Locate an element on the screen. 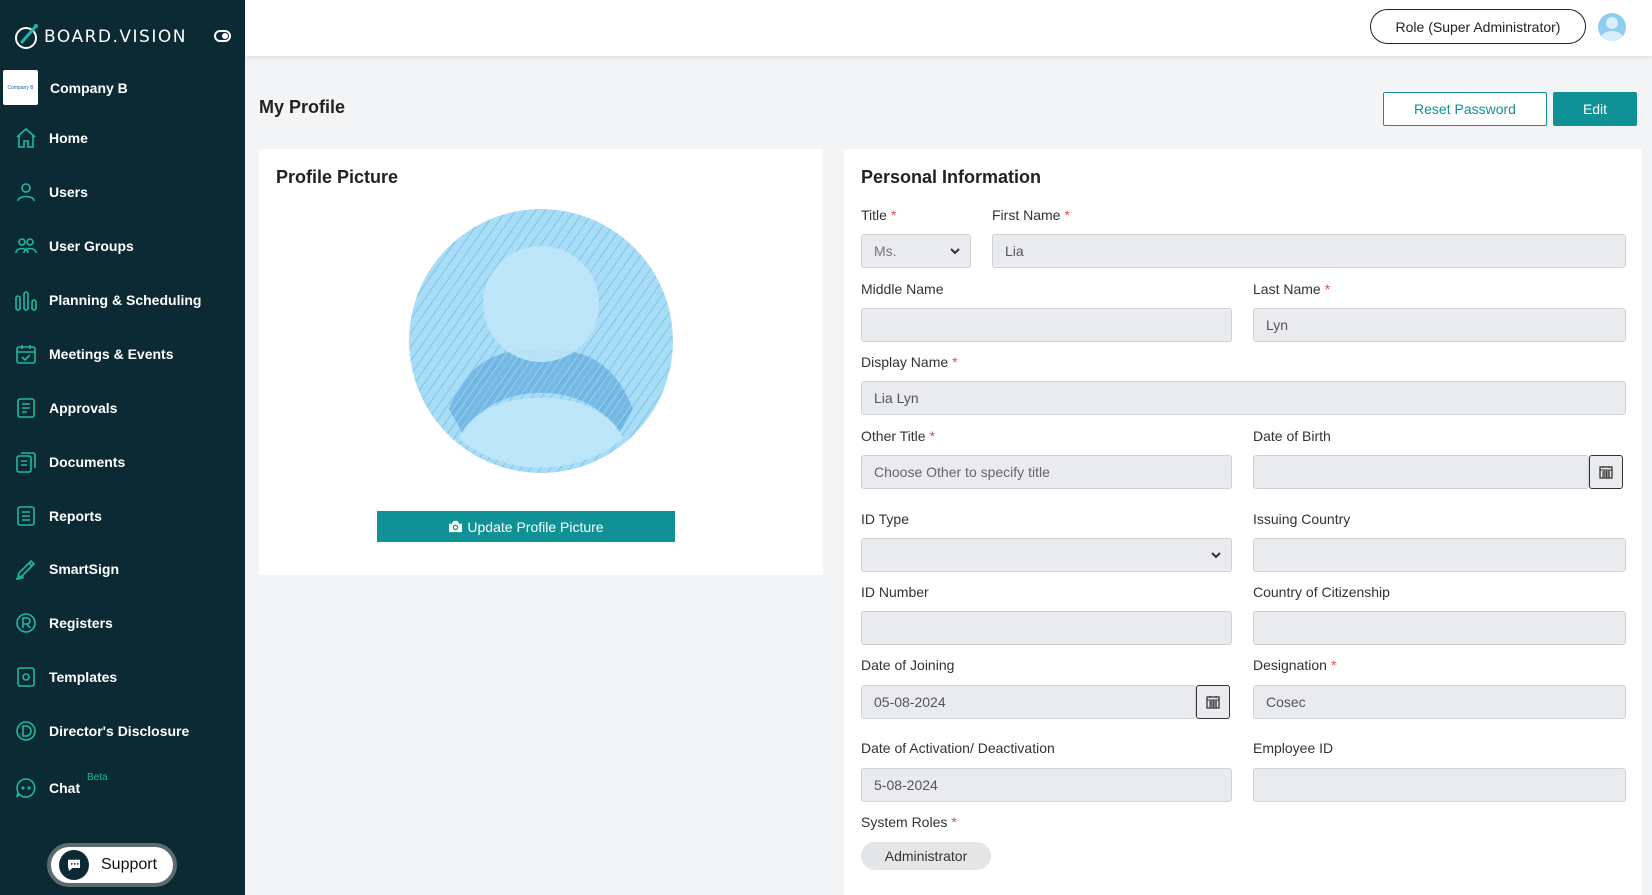 Image resolution: width=1652 pixels, height=895 pixels. personal-information-title: Personal Information is located at coordinates (951, 177).